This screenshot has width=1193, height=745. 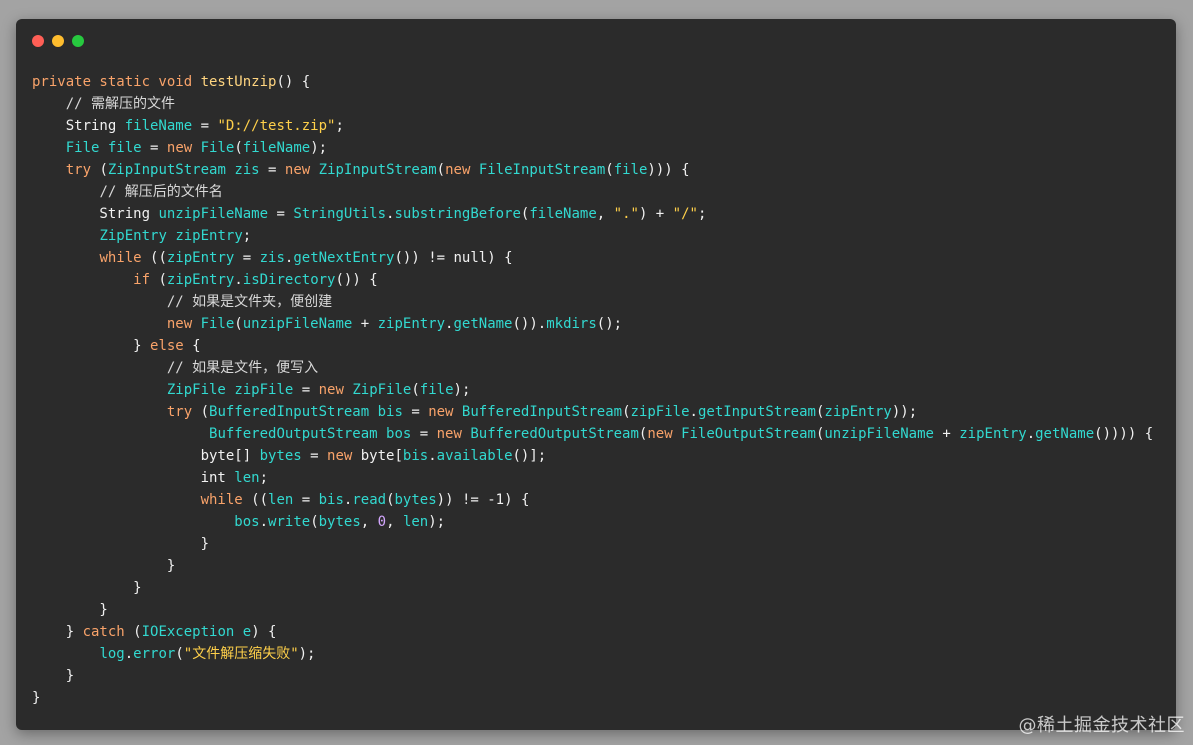 What do you see at coordinates (260, 500) in the screenshot?
I see `code-token-plain: ((` at bounding box center [260, 500].